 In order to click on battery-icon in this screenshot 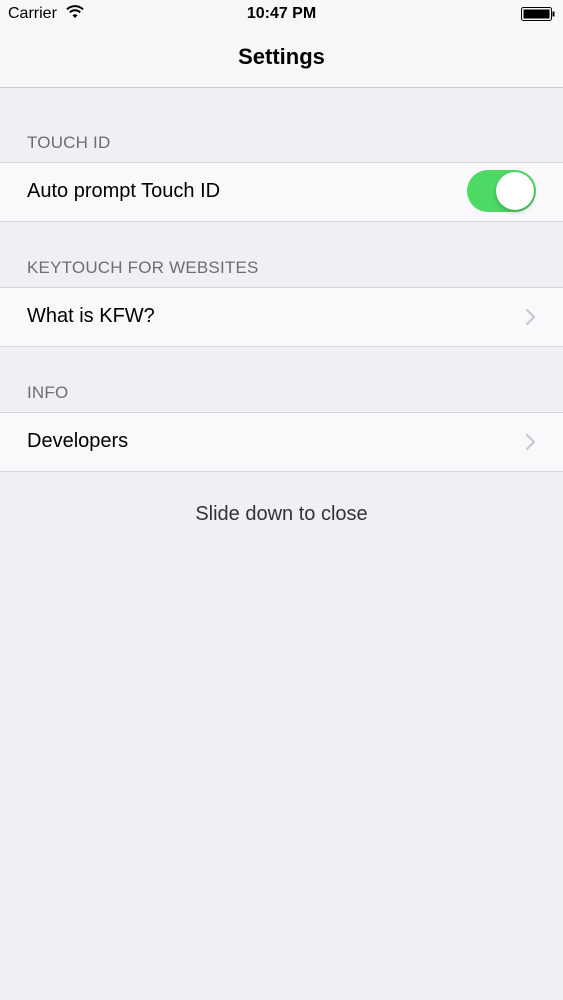, I will do `click(538, 14)`.